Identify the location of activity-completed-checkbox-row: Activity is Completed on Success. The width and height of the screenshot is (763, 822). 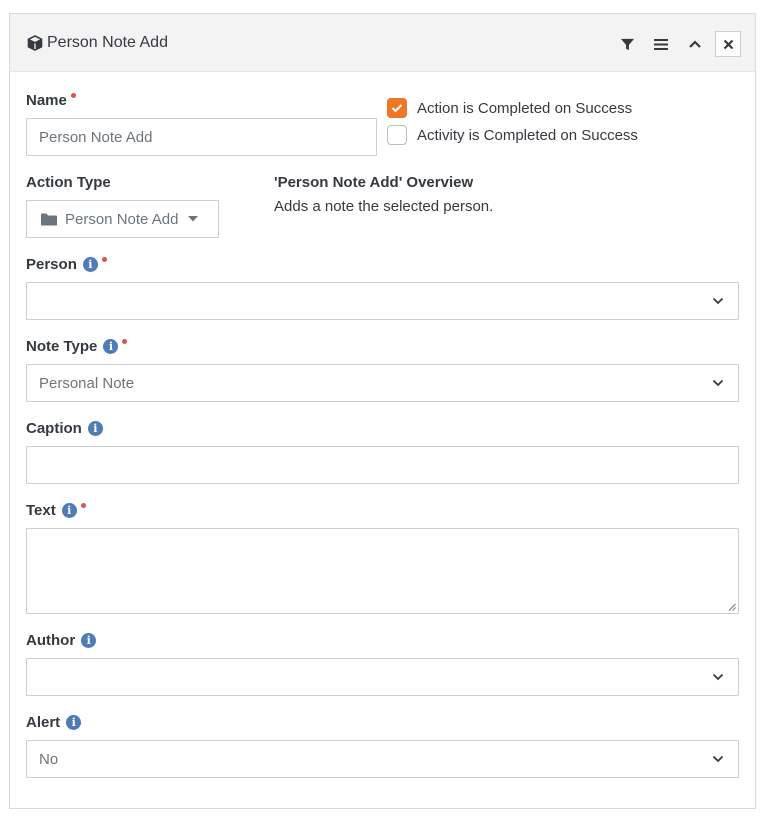
(512, 135).